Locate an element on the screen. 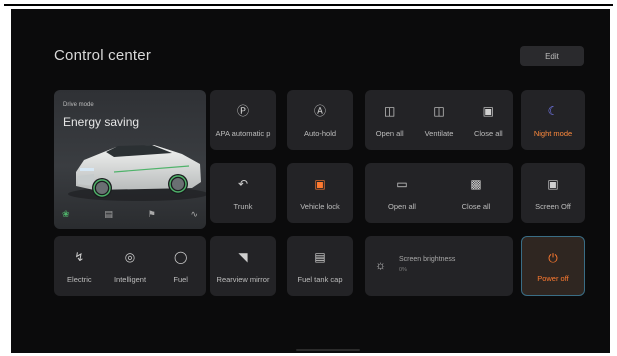 The height and width of the screenshot is (356, 617). window-close-icon: ▣ is located at coordinates (488, 111).